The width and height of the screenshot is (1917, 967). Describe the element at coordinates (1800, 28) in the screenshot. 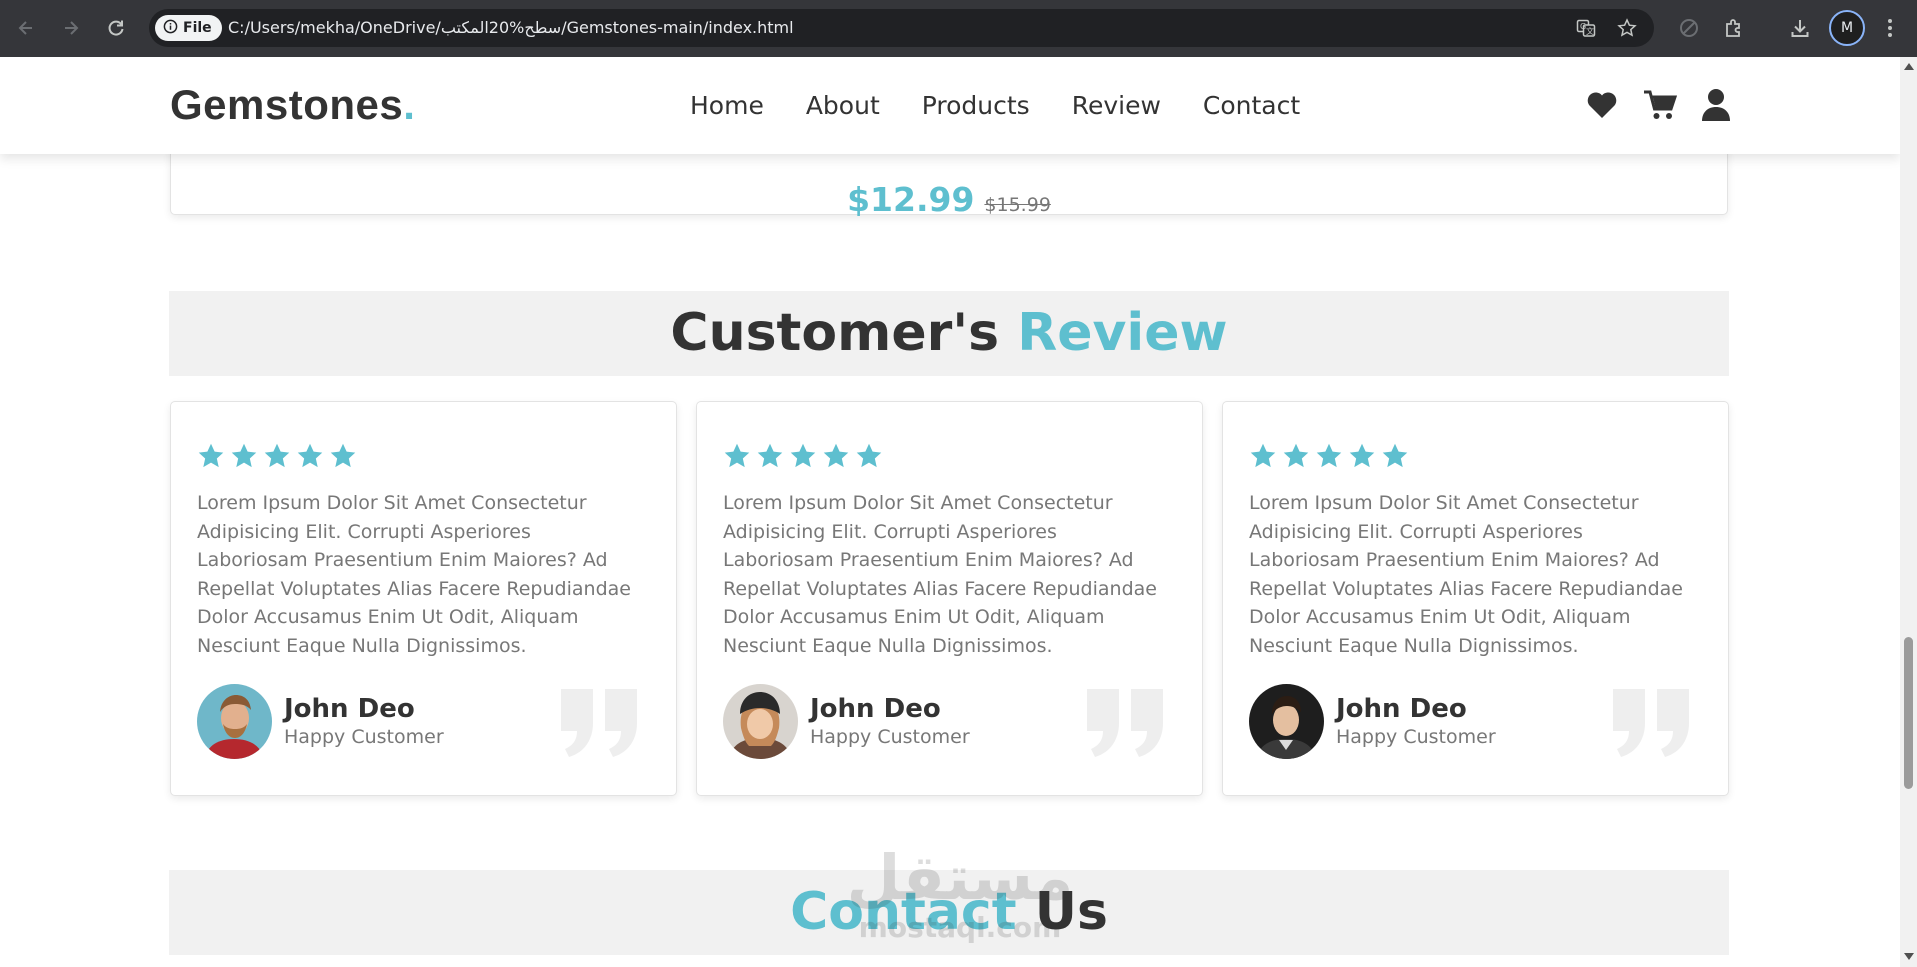

I see `download-icon` at that location.